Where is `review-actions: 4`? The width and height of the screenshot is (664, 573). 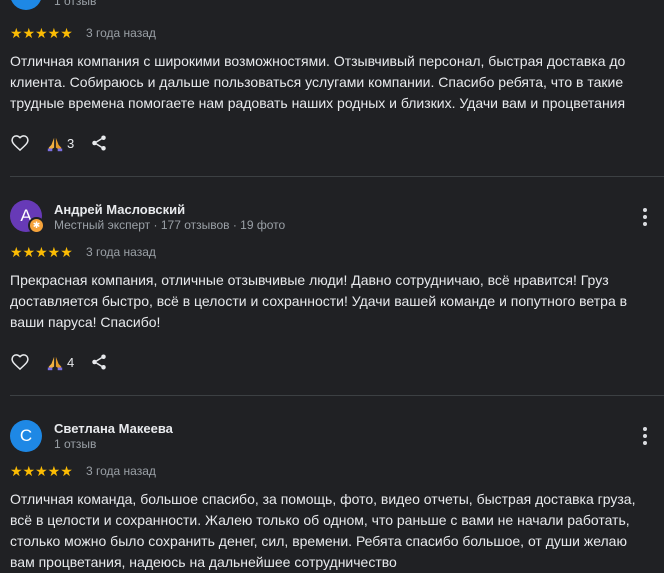 review-actions: 4 is located at coordinates (70, 363).